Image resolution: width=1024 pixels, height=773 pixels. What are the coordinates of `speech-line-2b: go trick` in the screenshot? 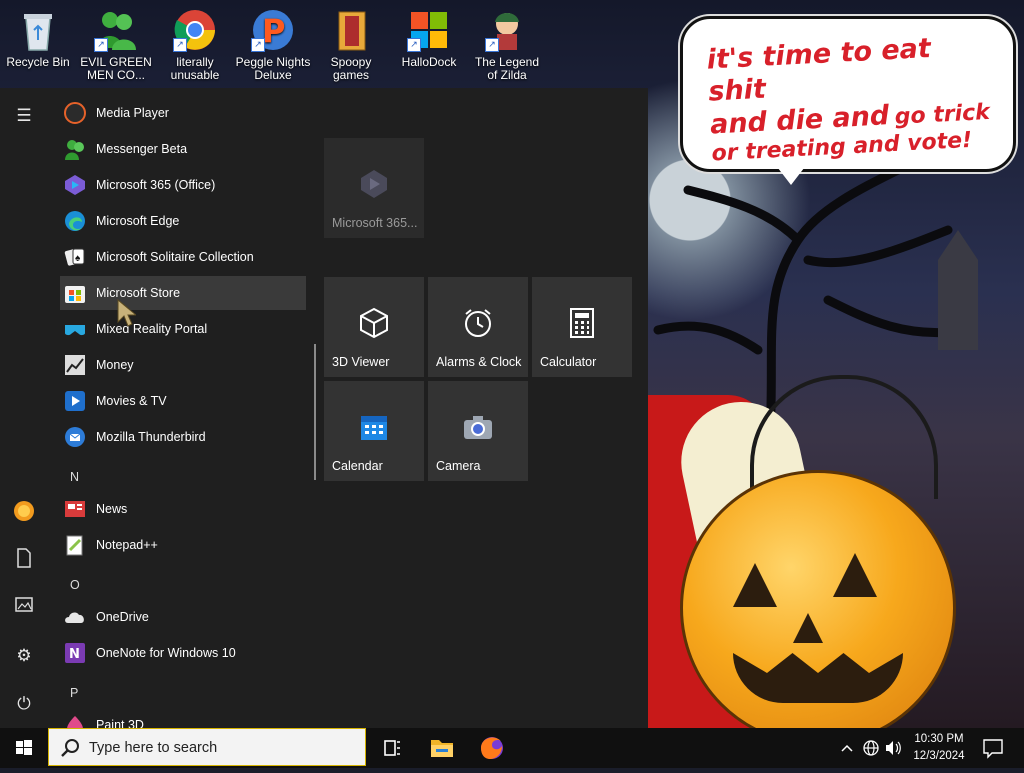 It's located at (942, 114).